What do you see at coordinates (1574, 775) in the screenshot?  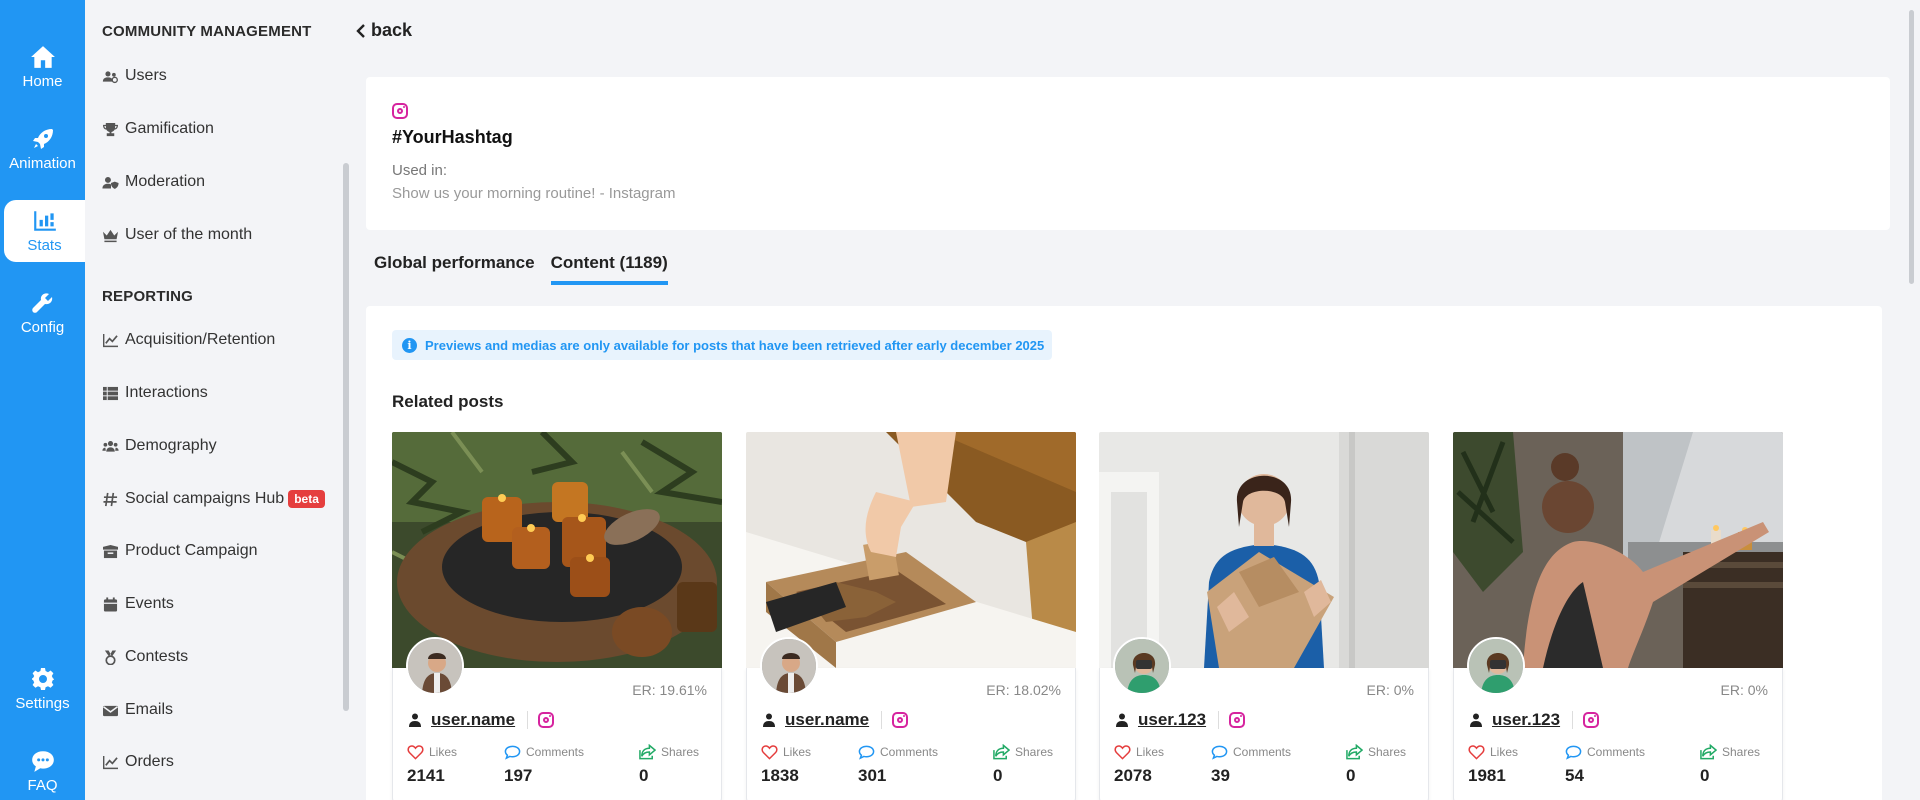 I see `comments-value: 54` at bounding box center [1574, 775].